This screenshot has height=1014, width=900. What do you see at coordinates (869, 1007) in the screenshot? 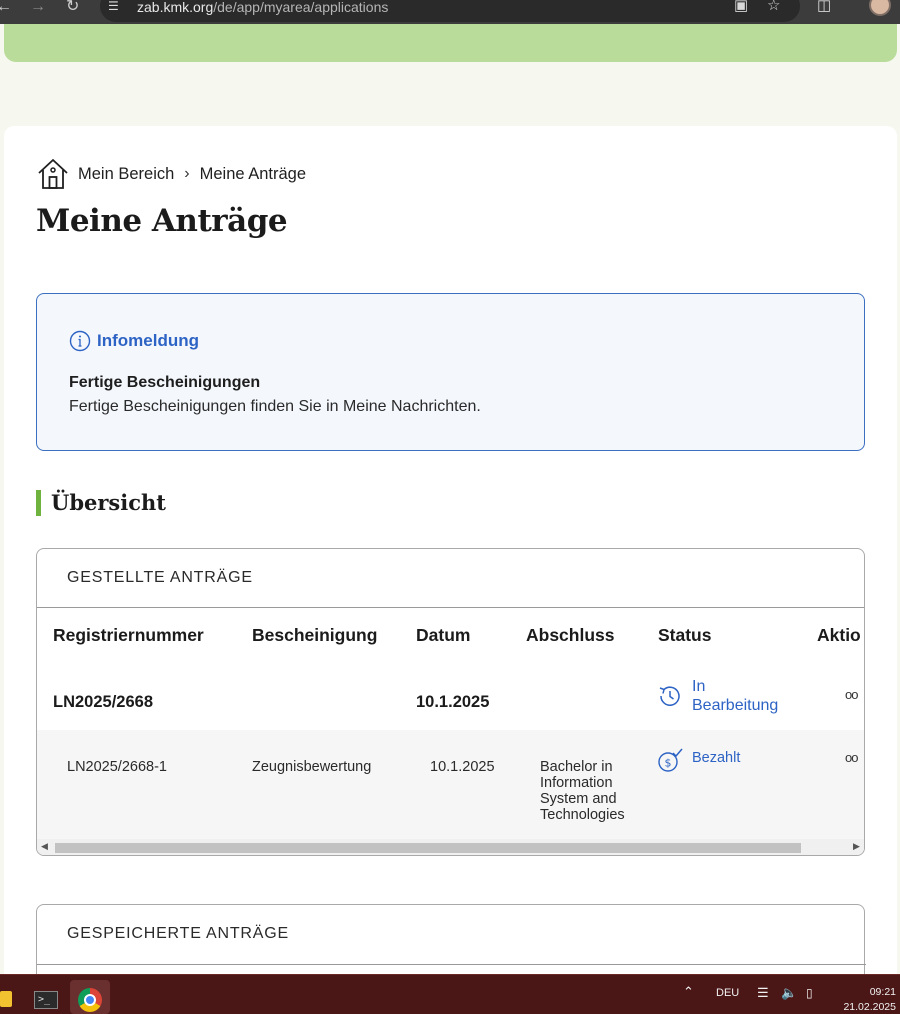
I see `clock-date: 21.02.2025` at bounding box center [869, 1007].